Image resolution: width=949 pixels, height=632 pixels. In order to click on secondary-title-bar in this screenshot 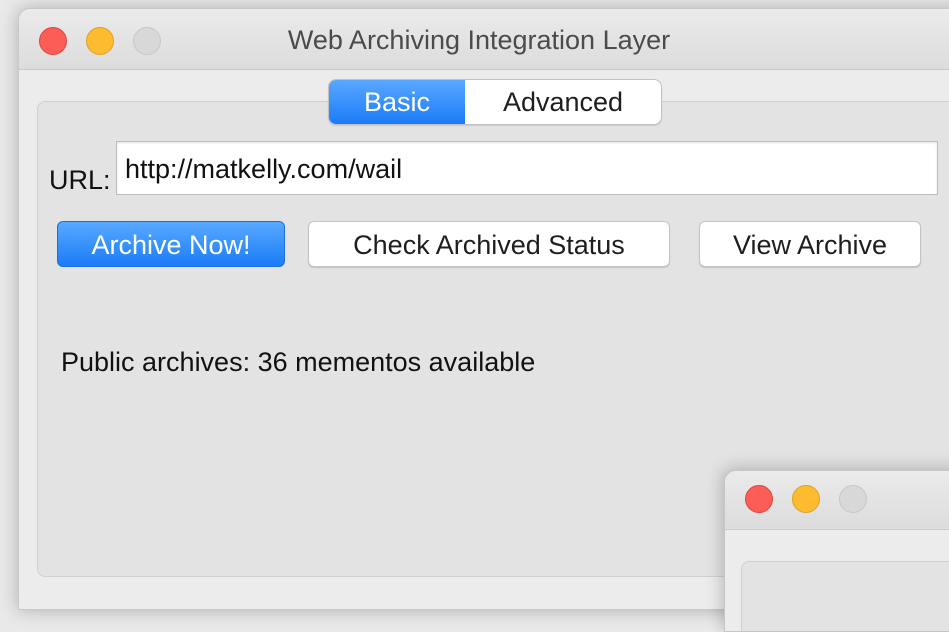, I will do `click(837, 500)`.